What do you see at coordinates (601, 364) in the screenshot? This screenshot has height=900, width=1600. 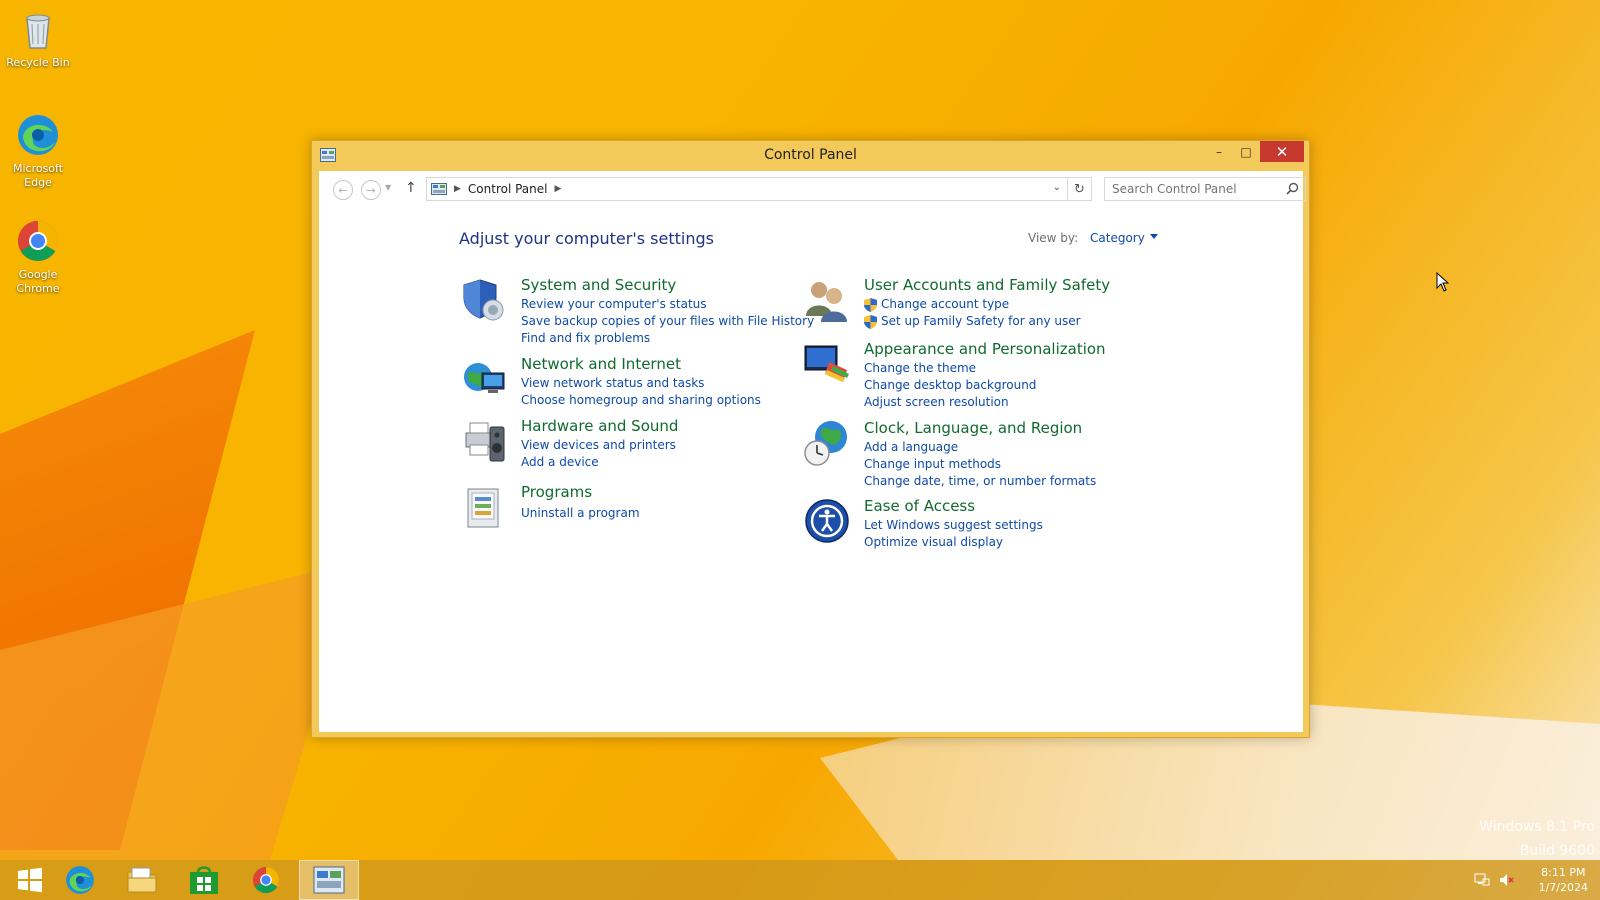 I see `category-title-link: Network and Internet` at bounding box center [601, 364].